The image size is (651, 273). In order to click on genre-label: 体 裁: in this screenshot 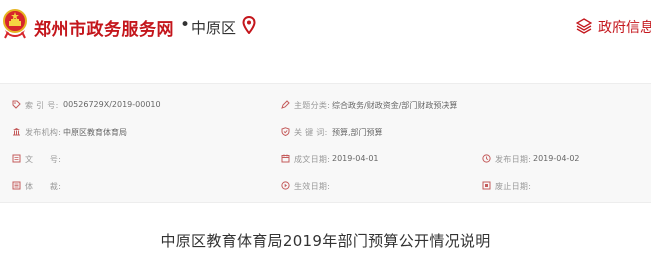, I will do `click(43, 186)`.